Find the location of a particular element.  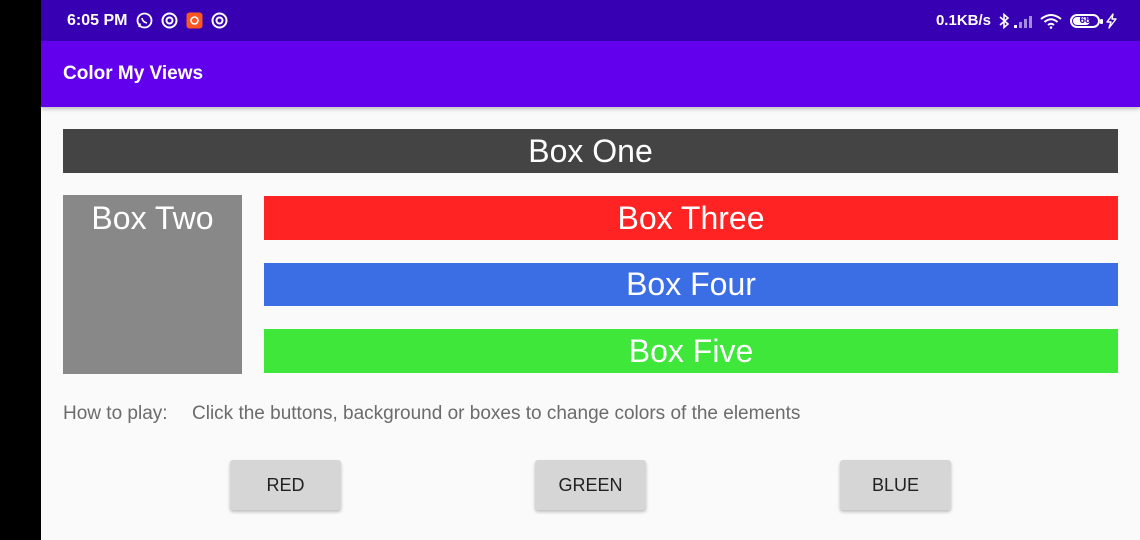

box-five: Box Five is located at coordinates (691, 351).